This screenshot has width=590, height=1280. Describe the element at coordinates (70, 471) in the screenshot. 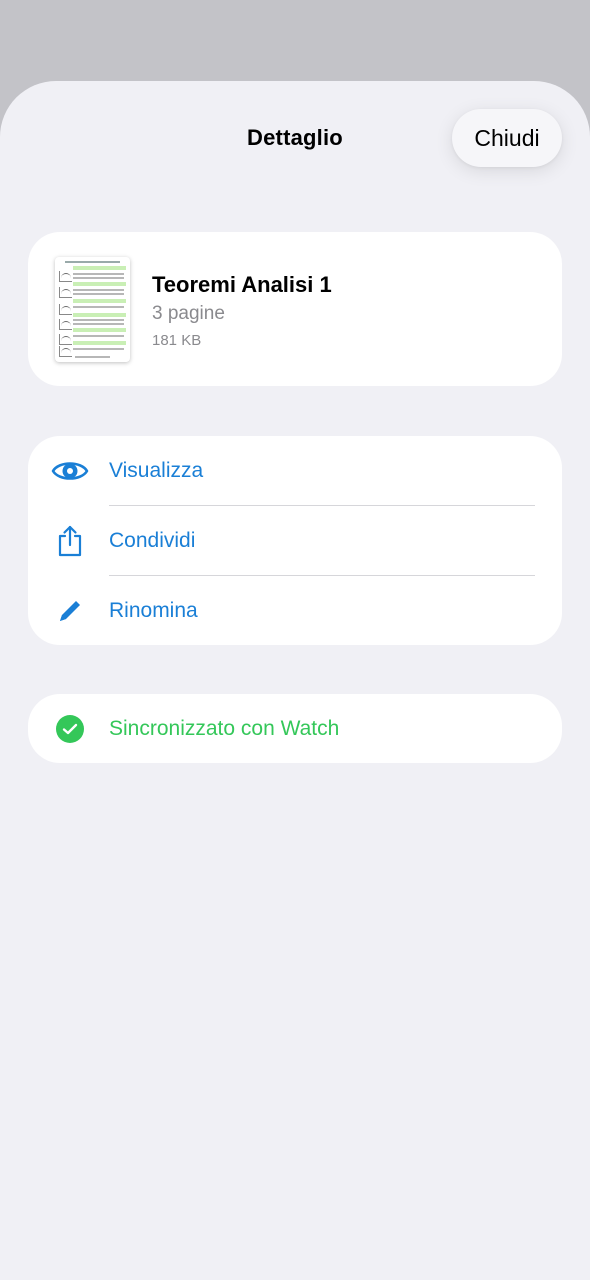

I see `eye-icon` at that location.